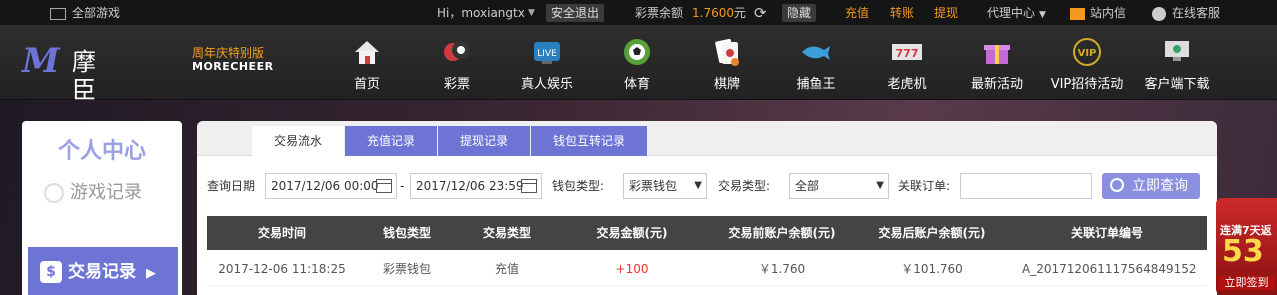 The height and width of the screenshot is (295, 1277). I want to click on checkin-promo: 连满7天返 53 立即签到, so click(1246, 246).